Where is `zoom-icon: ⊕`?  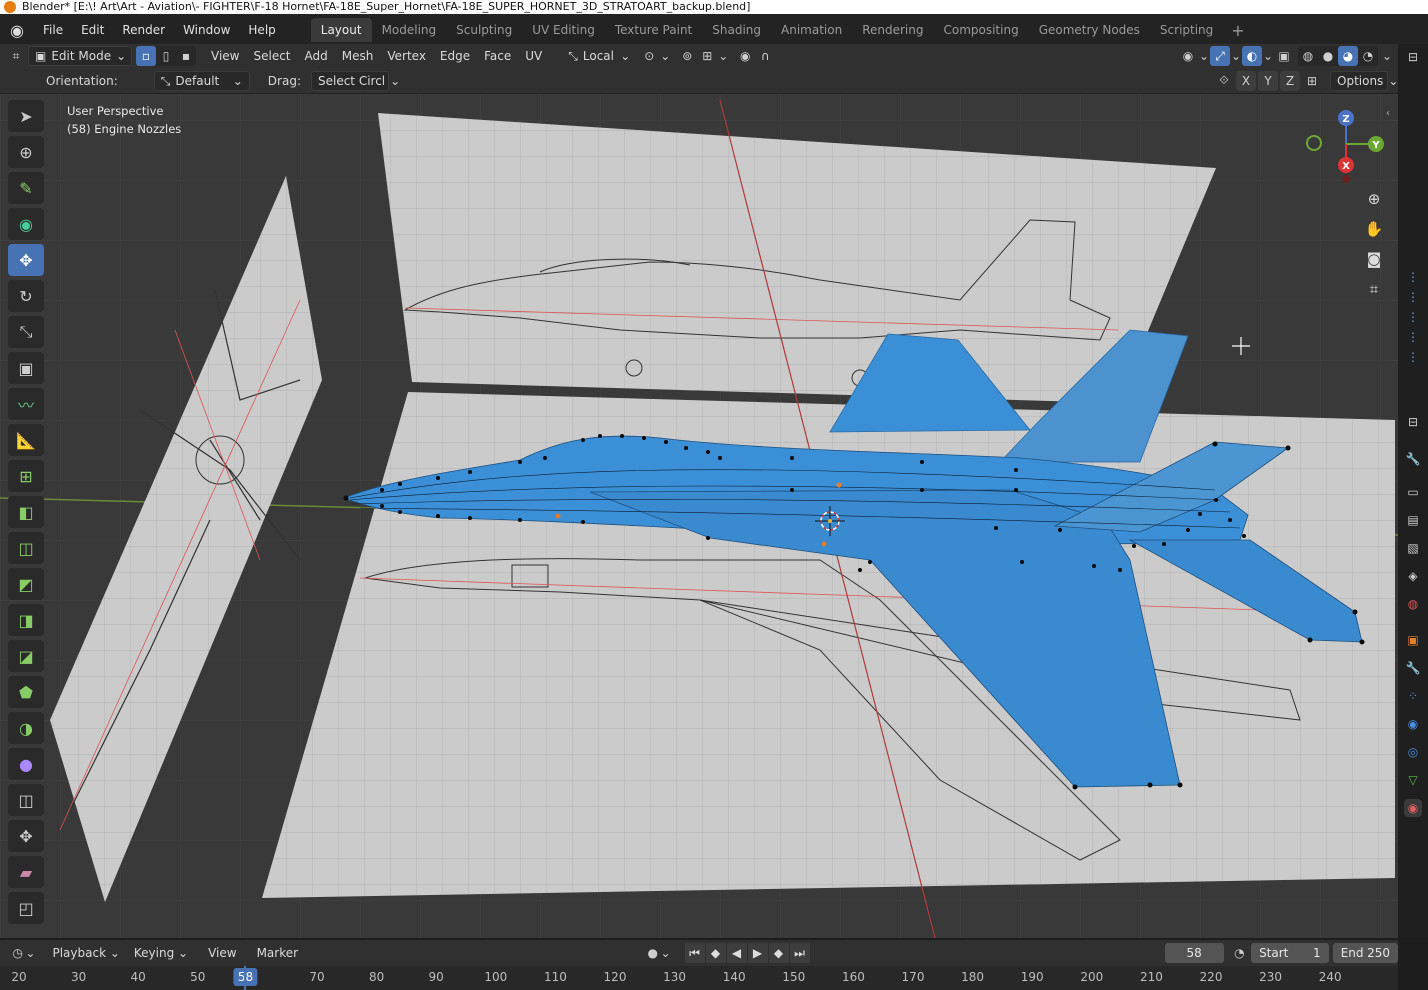 zoom-icon: ⊕ is located at coordinates (1374, 199).